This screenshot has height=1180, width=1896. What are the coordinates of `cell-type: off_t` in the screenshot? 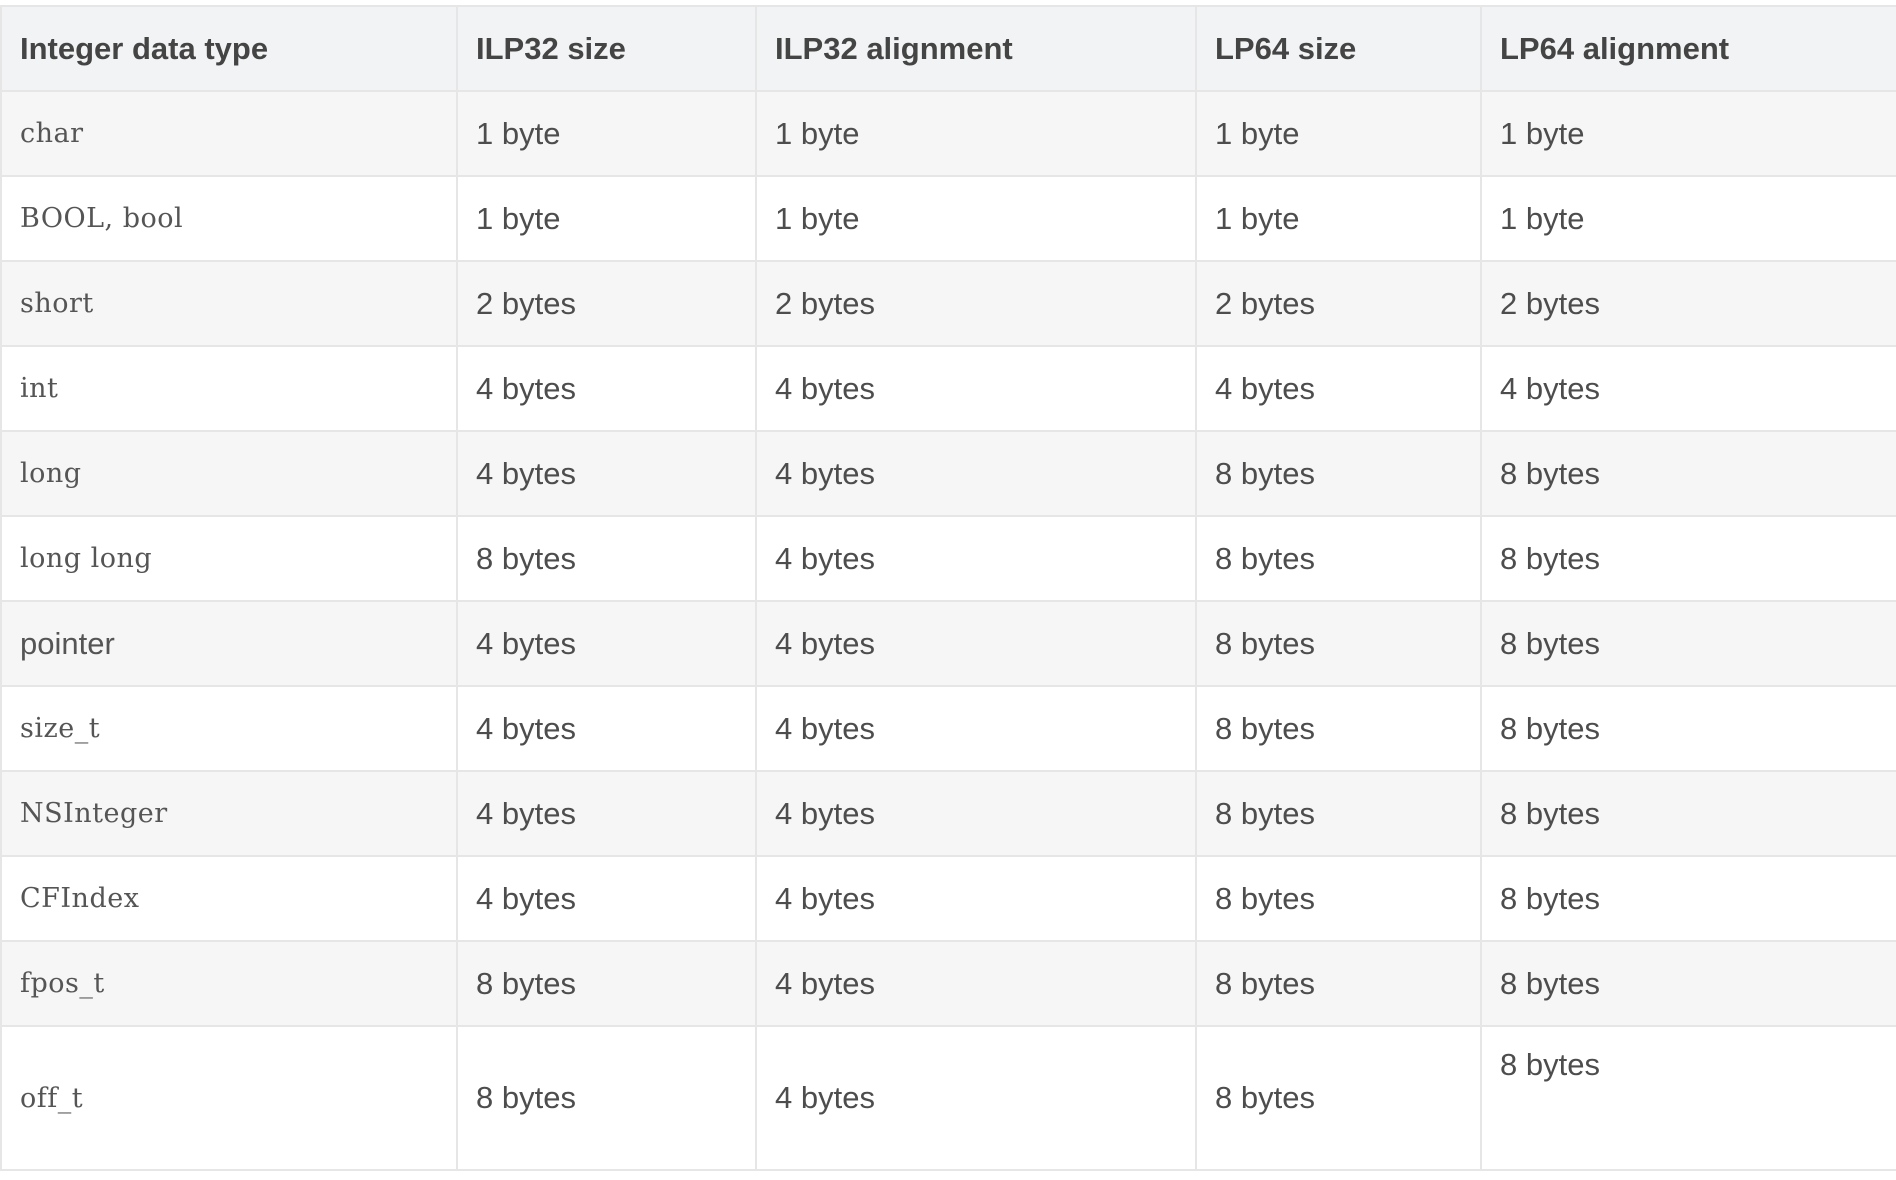 It's located at (229, 1098).